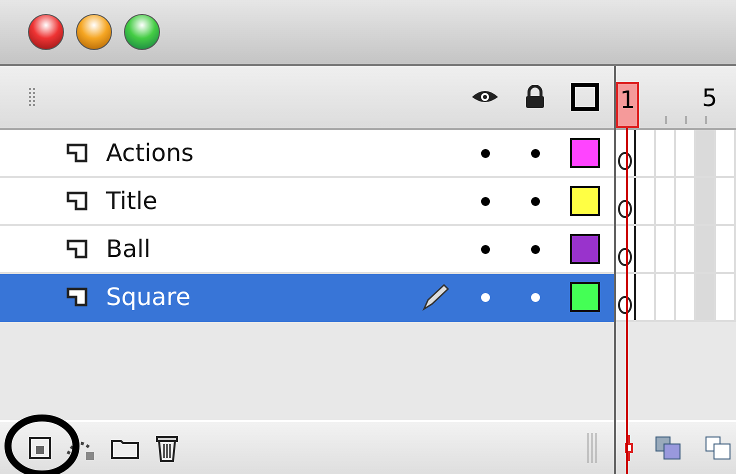 The width and height of the screenshot is (736, 474). Describe the element at coordinates (40, 448) in the screenshot. I see `new-layer-icon` at that location.